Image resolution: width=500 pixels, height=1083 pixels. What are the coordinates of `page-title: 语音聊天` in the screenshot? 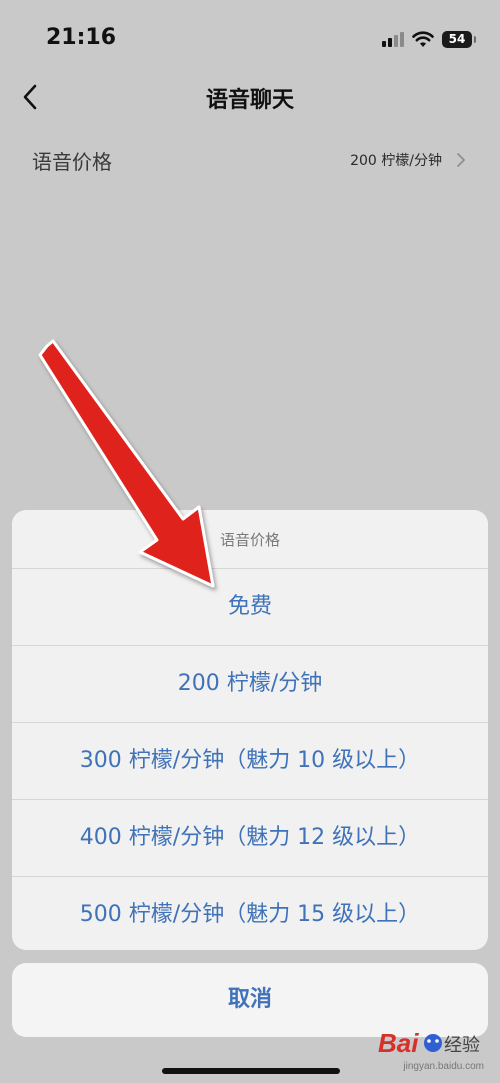 It's located at (249, 100).